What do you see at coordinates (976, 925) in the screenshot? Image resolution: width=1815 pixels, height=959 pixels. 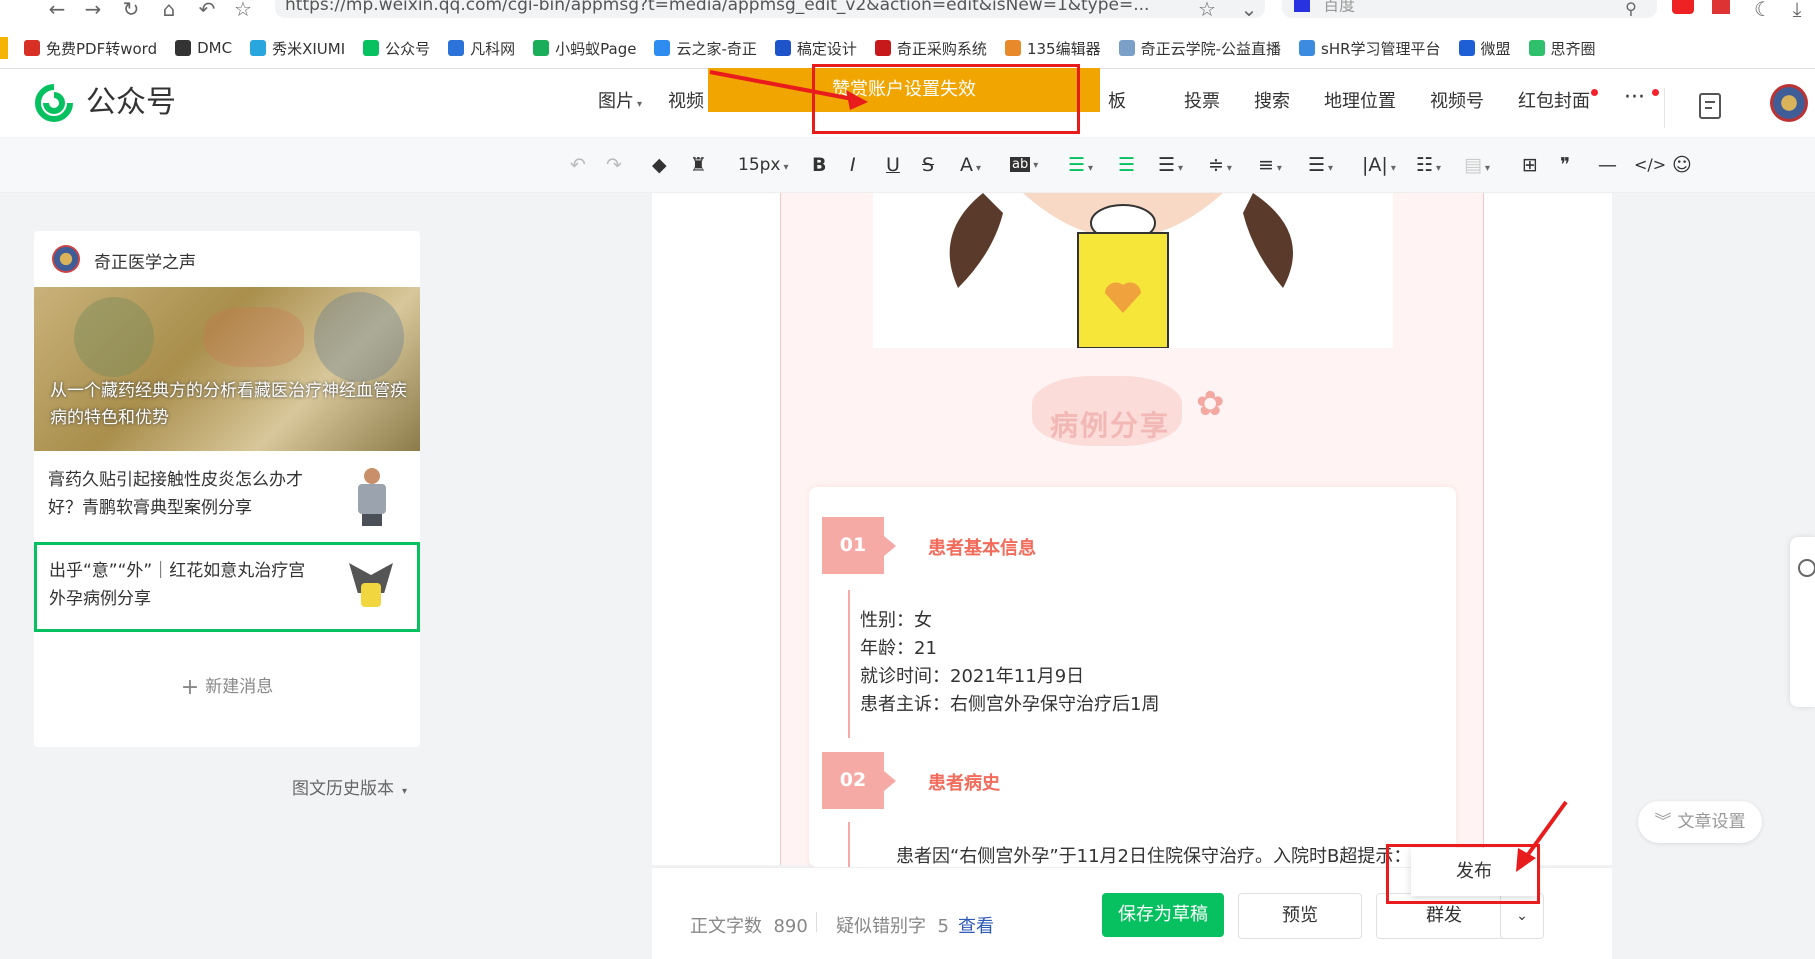 I see `view-typos-link: 查看` at bounding box center [976, 925].